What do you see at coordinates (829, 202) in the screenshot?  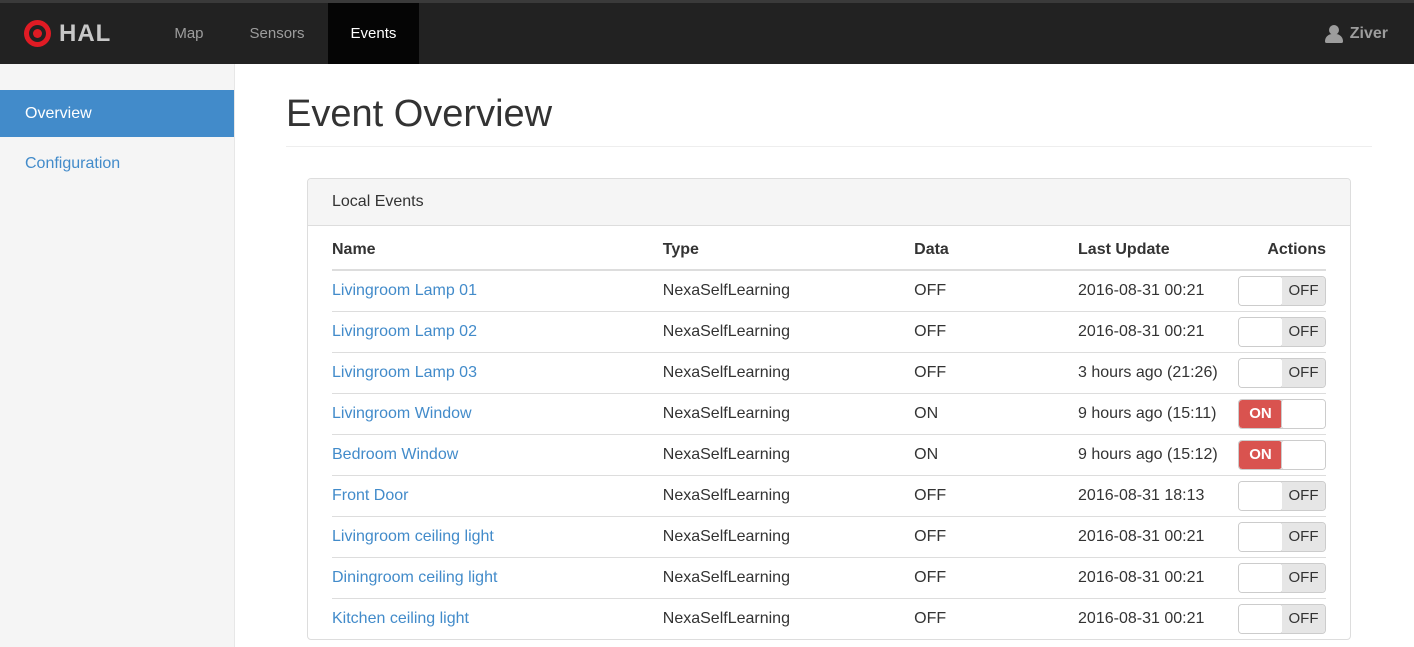 I see `panel-title: Local Events` at bounding box center [829, 202].